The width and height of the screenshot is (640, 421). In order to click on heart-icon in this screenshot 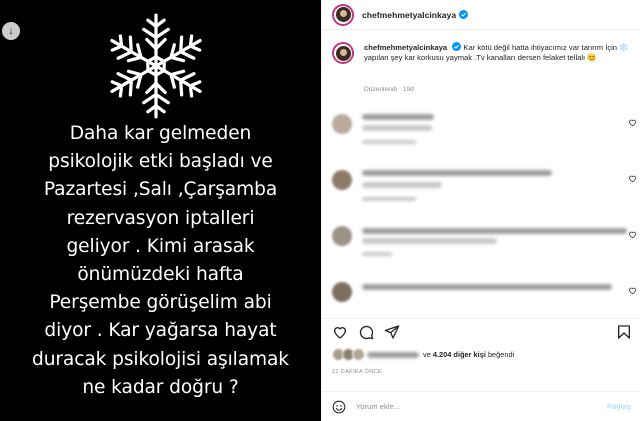, I will do `click(340, 332)`.